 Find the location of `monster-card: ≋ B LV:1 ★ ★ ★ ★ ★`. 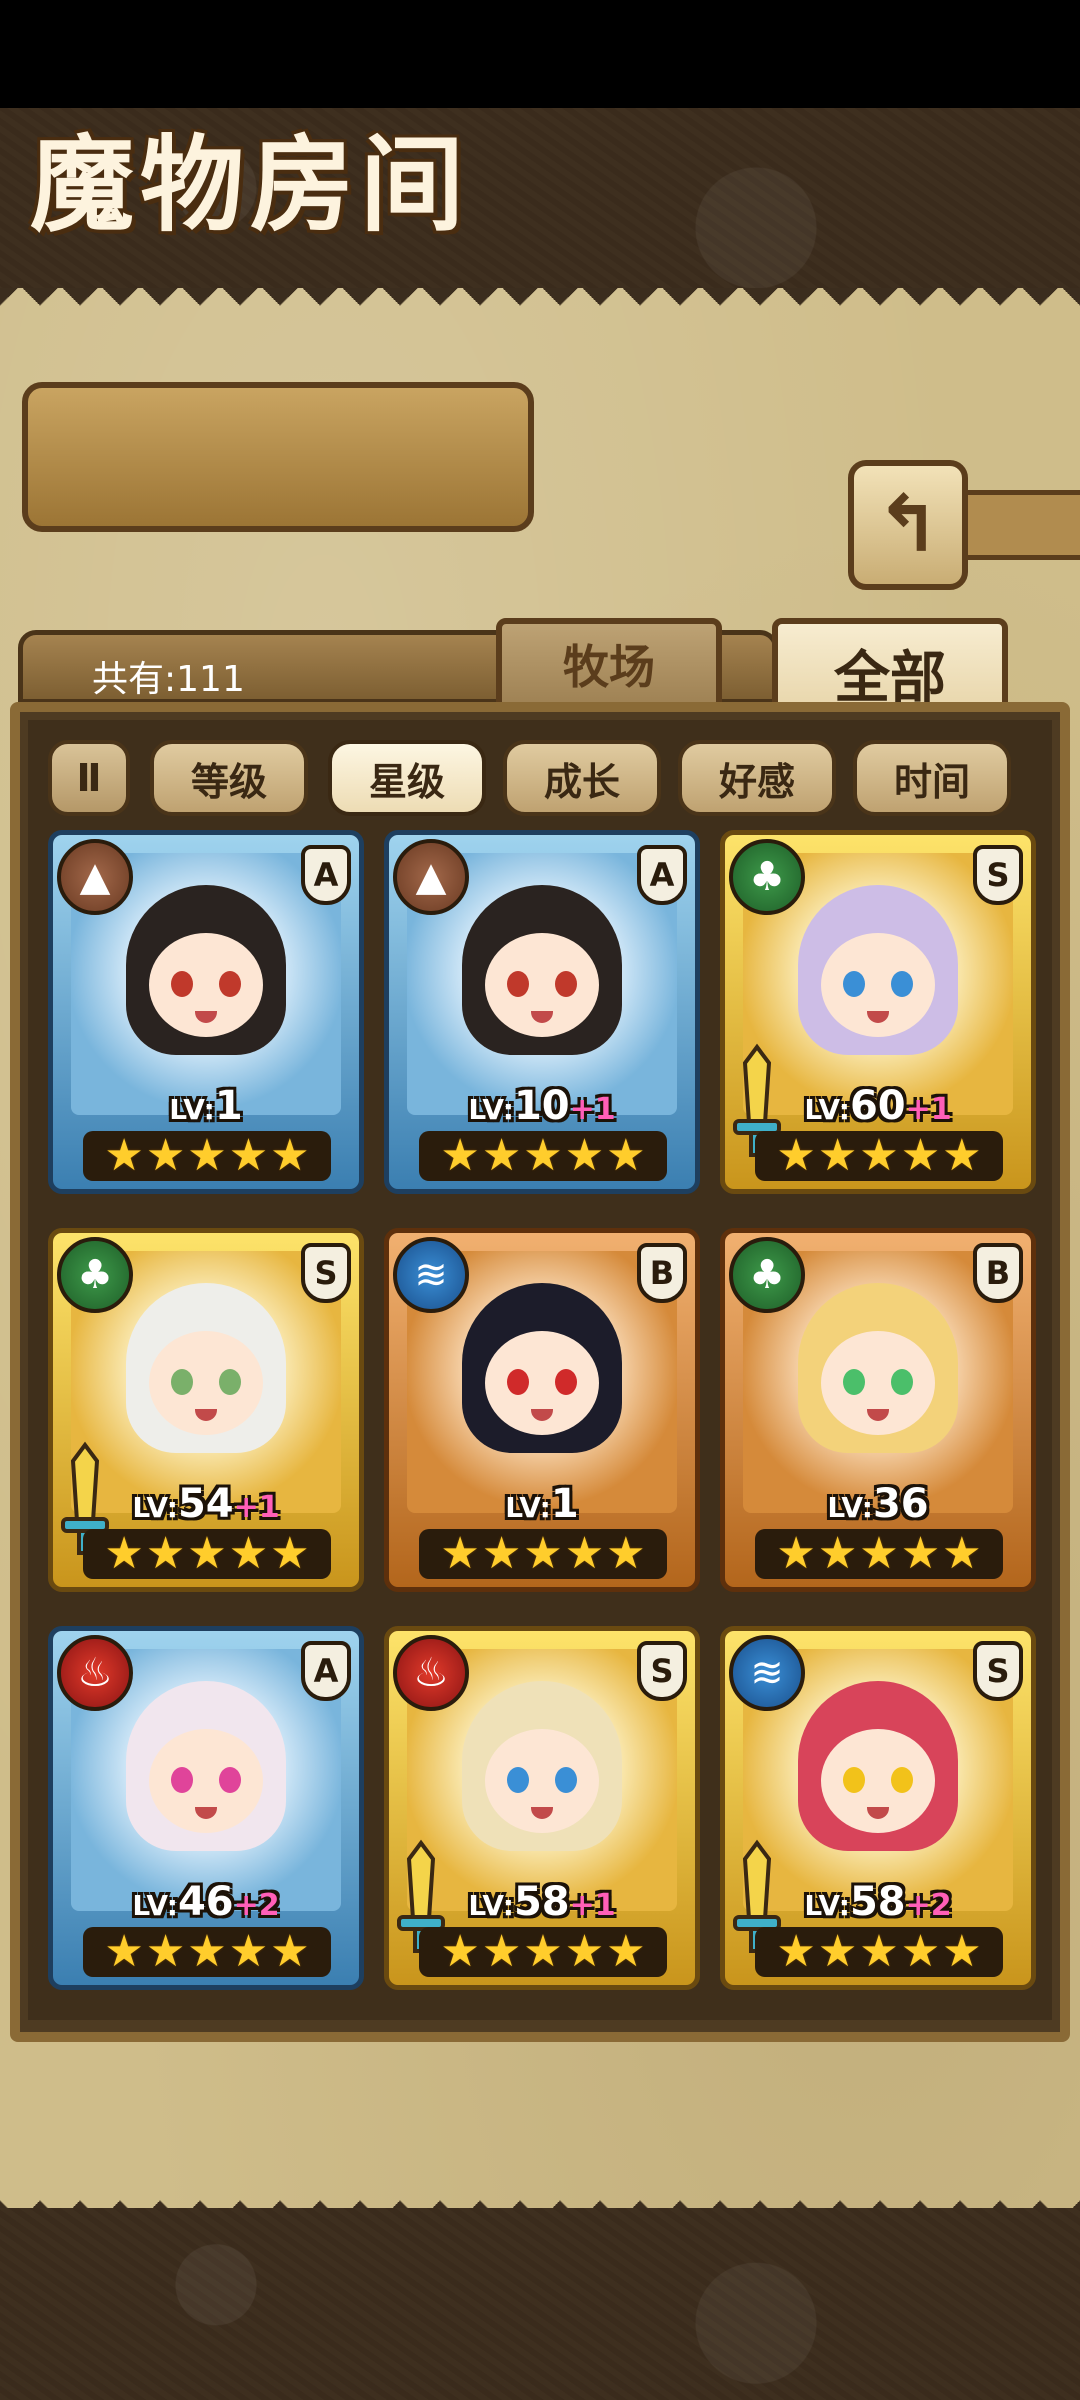

monster-card: ≋ B LV:1 ★ ★ ★ ★ ★ is located at coordinates (542, 1410).